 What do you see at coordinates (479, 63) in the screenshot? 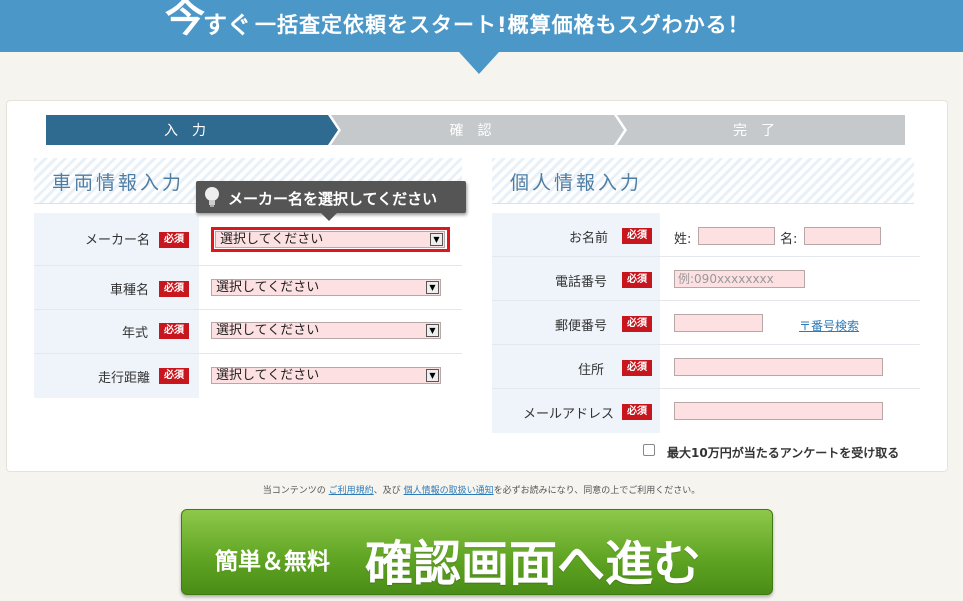
I see `banner-arrow` at bounding box center [479, 63].